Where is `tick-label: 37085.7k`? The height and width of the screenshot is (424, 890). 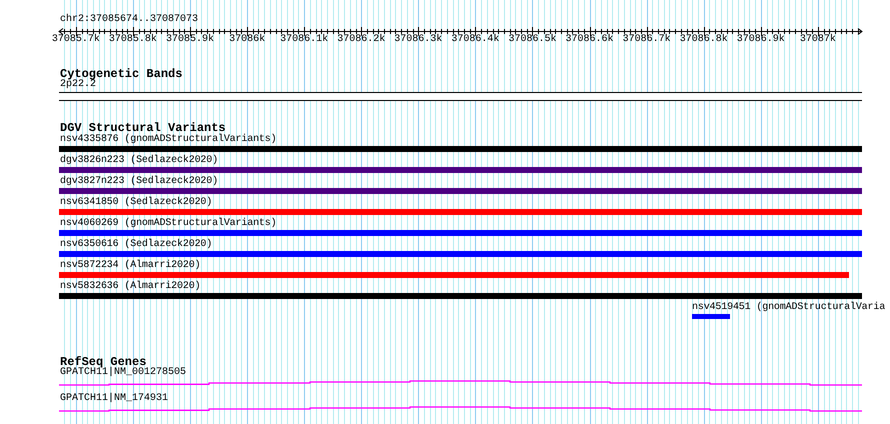 tick-label: 37085.7k is located at coordinates (76, 40).